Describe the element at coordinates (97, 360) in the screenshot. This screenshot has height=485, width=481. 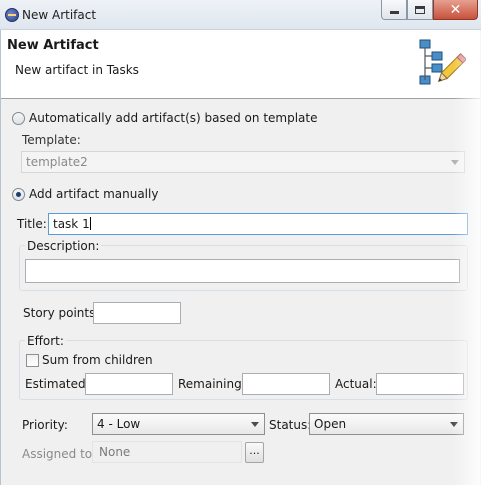
I see `sum-from-children-label: Sum from children` at that location.